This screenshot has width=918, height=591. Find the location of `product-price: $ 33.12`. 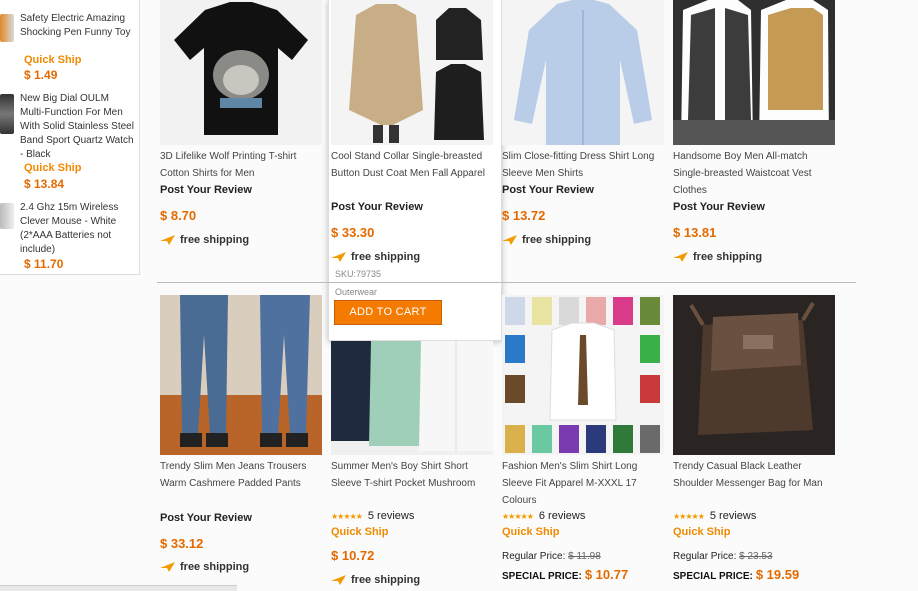

product-price: $ 33.12 is located at coordinates (182, 543).